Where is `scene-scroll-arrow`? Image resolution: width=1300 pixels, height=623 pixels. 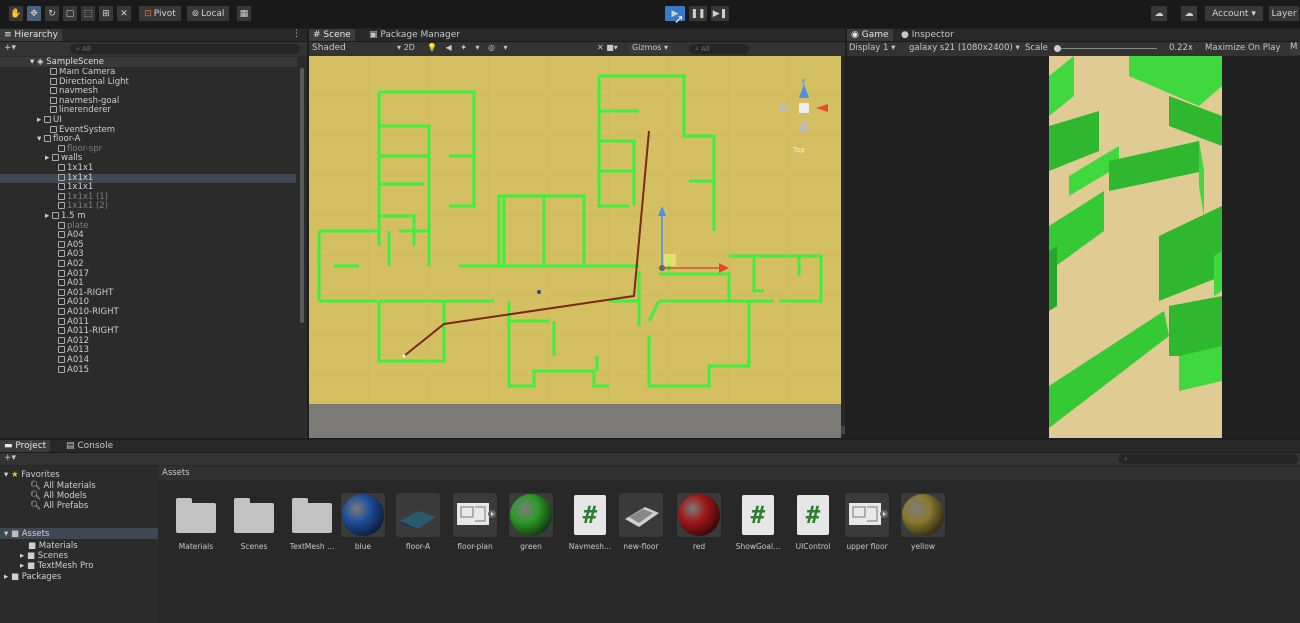
scene-scroll-arrow is located at coordinates (843, 430).